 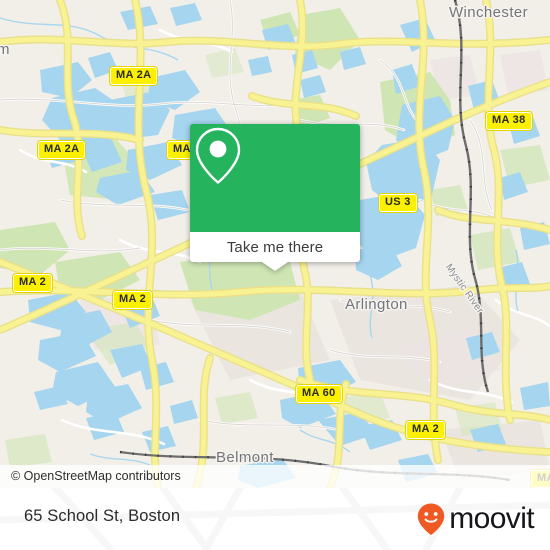 I want to click on address-title: 65 School St, Boston, so click(x=102, y=516).